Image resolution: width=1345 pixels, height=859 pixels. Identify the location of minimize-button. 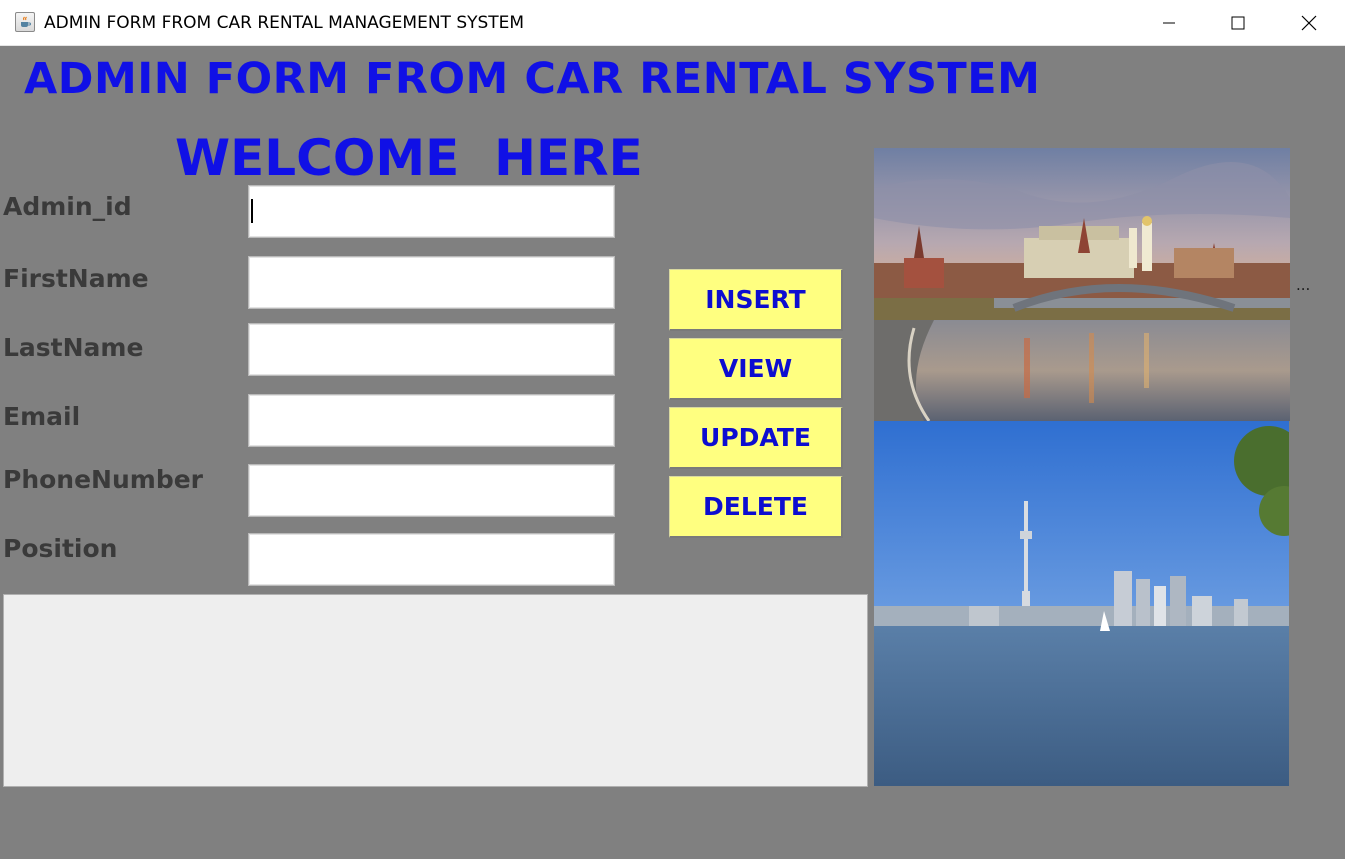
(1169, 23).